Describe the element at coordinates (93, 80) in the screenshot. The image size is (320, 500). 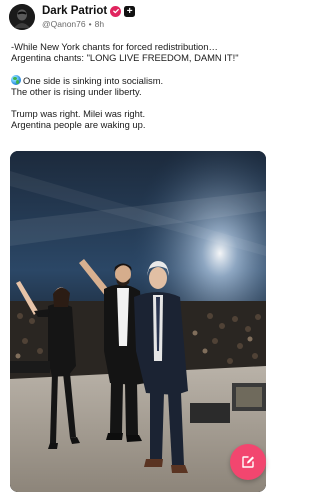
I see `post-text-segment: One side is sinking into socialism.` at that location.